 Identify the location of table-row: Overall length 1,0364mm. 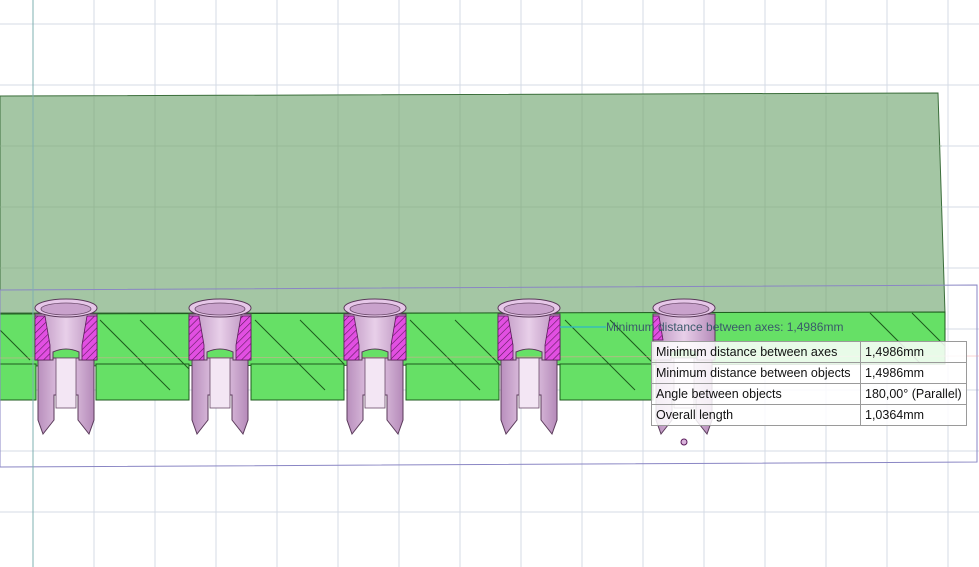
(809, 415).